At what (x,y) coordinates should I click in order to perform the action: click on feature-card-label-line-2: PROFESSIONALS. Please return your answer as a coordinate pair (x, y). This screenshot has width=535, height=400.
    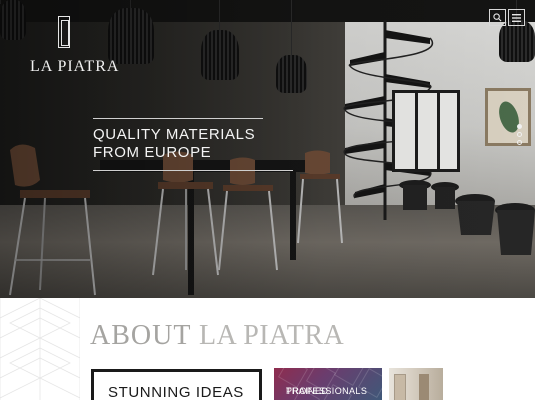
    Looking at the image, I should click on (327, 391).